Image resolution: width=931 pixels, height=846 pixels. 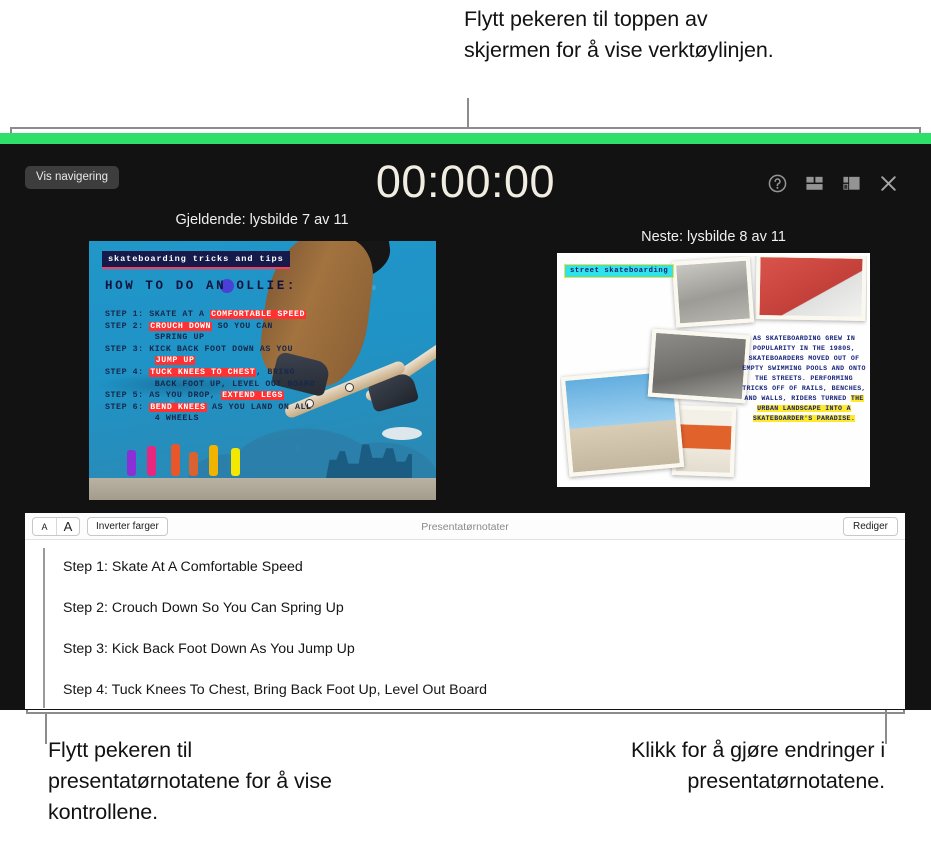 What do you see at coordinates (44, 628) in the screenshot?
I see `text-cursor` at bounding box center [44, 628].